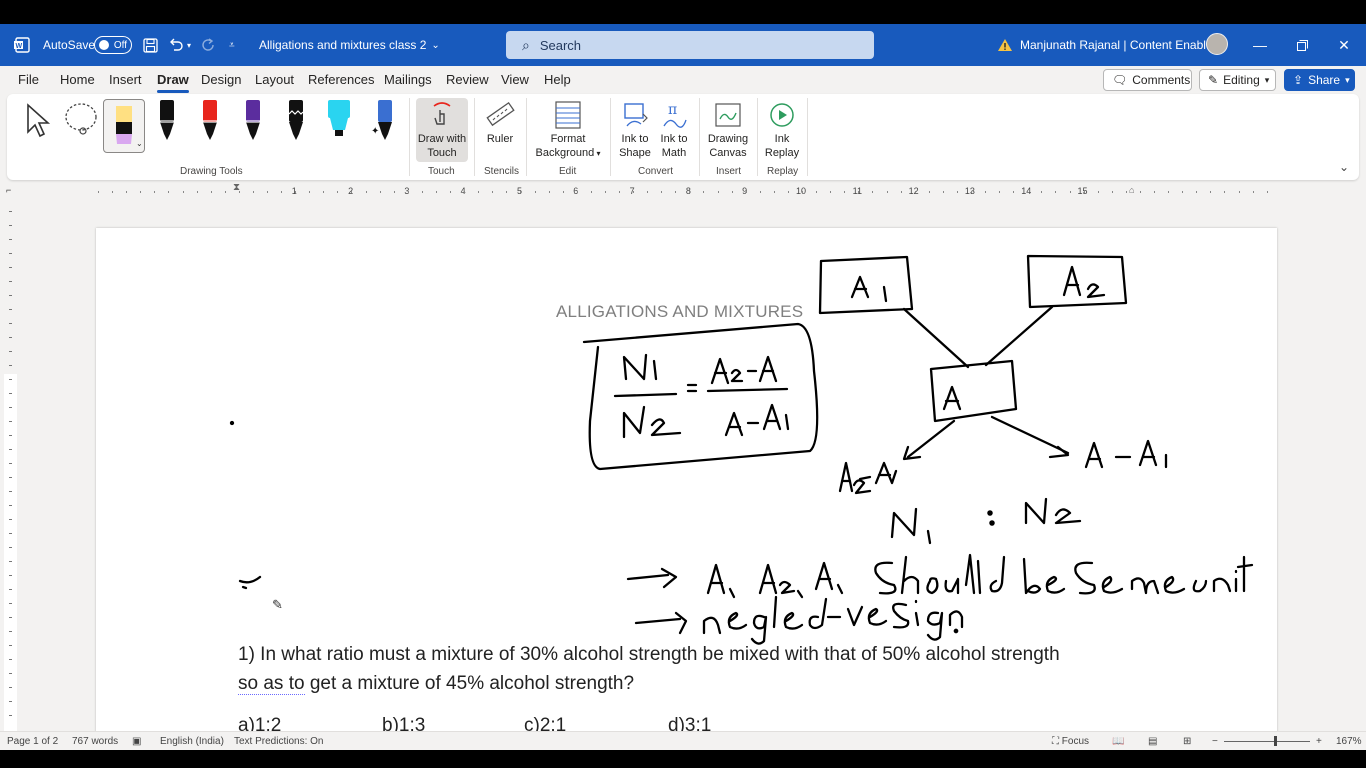 This screenshot has height=768, width=1366. Describe the element at coordinates (1319, 741) in the screenshot. I see `zoom-in-icon: +` at that location.